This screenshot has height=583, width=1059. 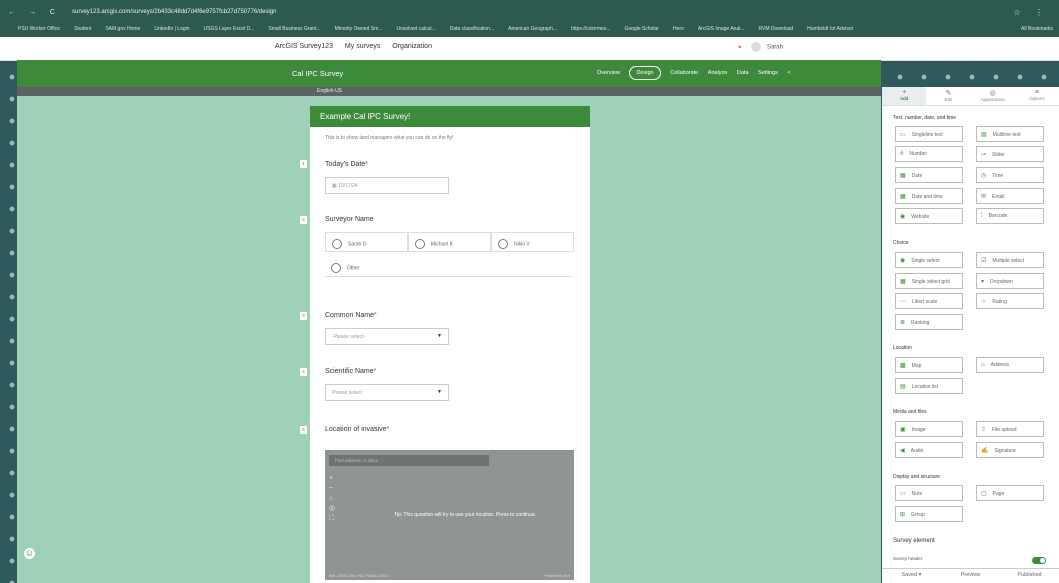 I want to click on tab-settings: Settings, so click(x=768, y=73).